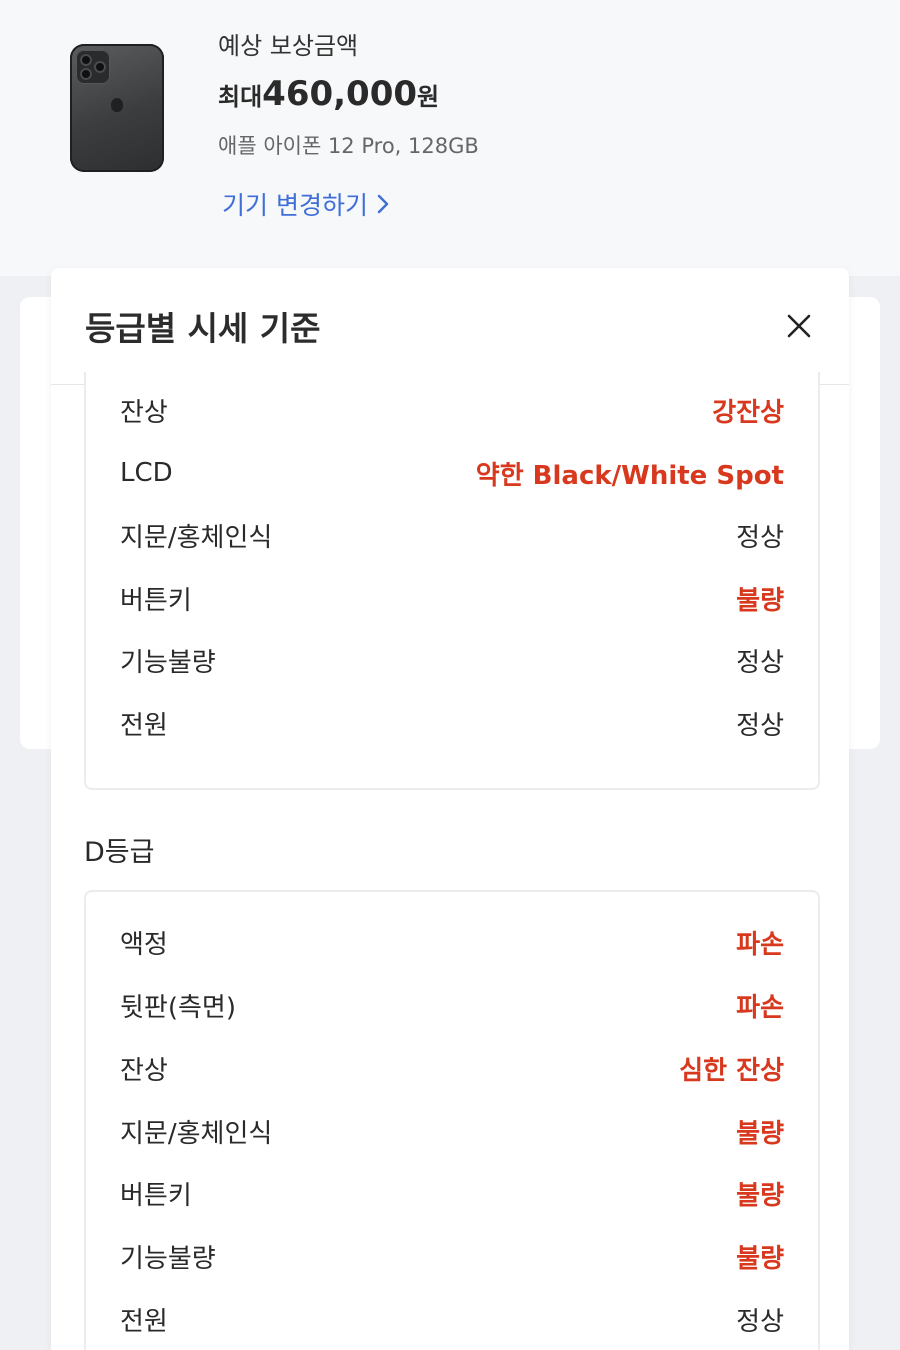 The height and width of the screenshot is (1350, 900). What do you see at coordinates (144, 944) in the screenshot?
I see `condition-label: 액정` at bounding box center [144, 944].